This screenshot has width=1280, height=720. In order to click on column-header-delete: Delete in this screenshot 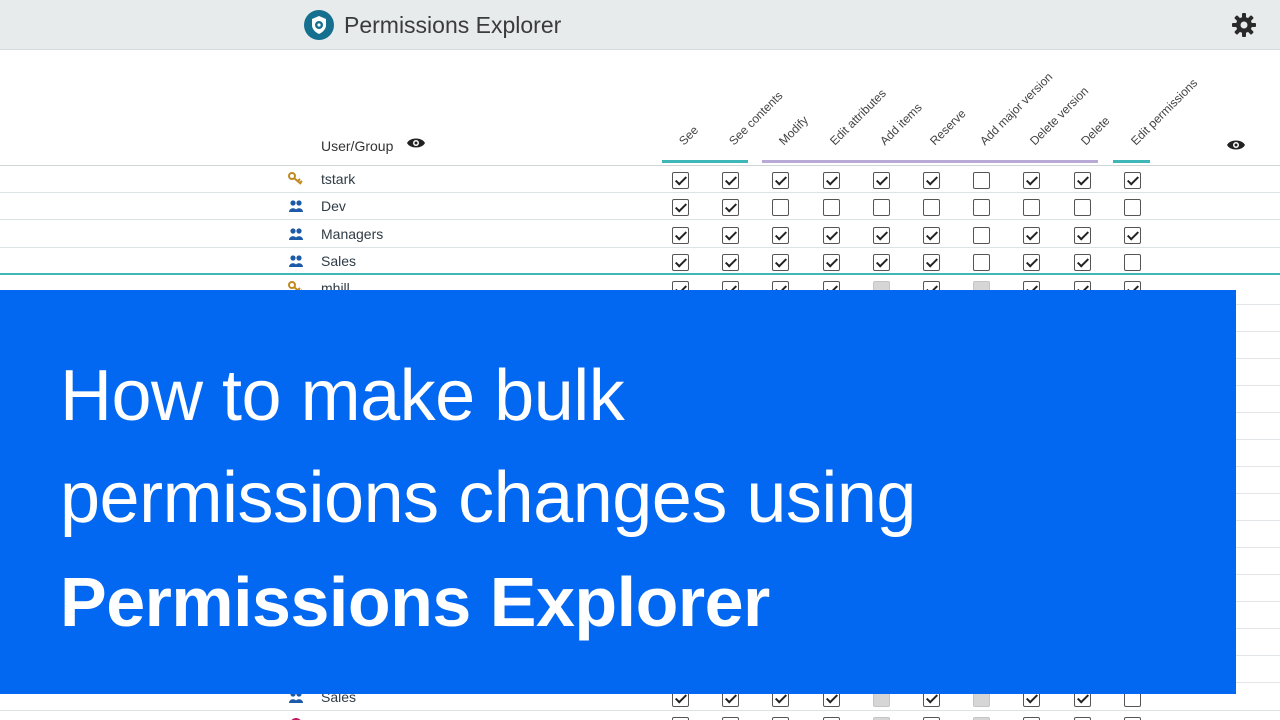, I will do `click(1095, 131)`.